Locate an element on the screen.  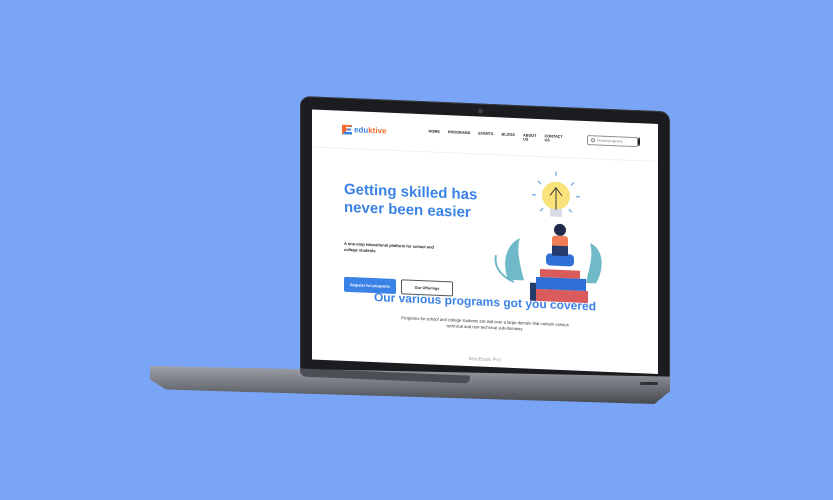
nav-blogs: BLOGS is located at coordinates (508, 136).